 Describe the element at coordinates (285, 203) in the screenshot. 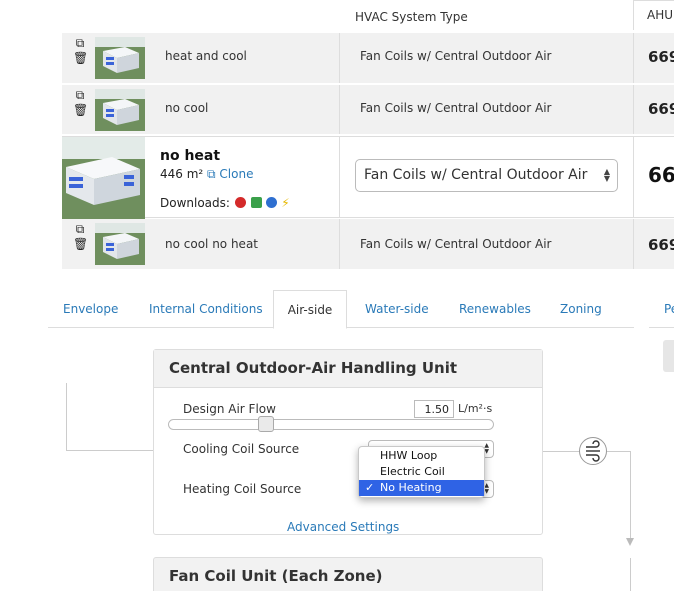

I see `lightning-download-icon: ⚡` at that location.